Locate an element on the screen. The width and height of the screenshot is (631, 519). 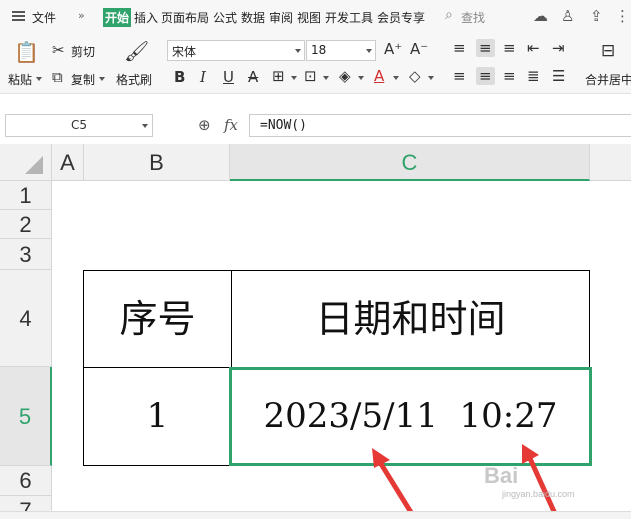
tab-home: 开始 is located at coordinates (117, 17).